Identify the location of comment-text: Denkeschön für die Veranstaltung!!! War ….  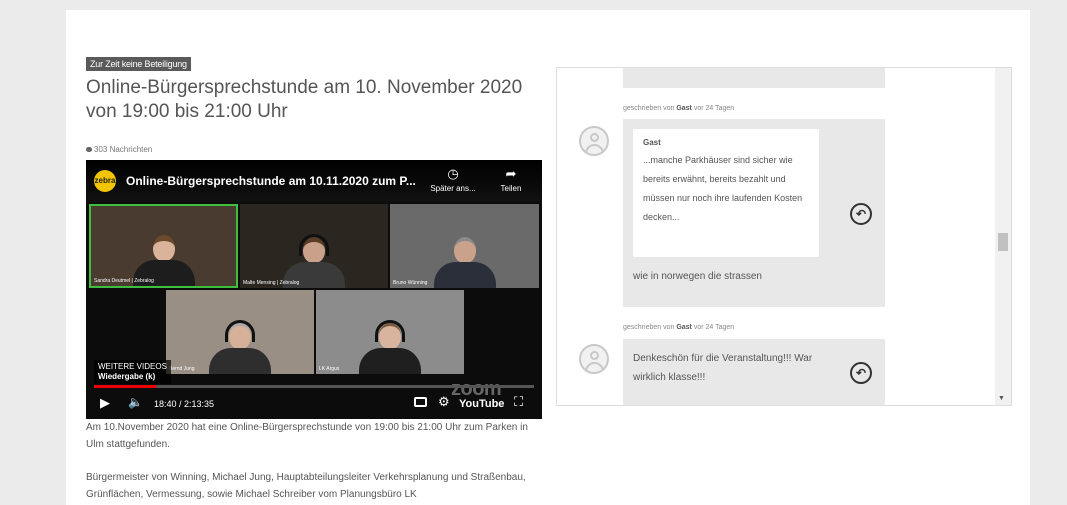
(723, 368).